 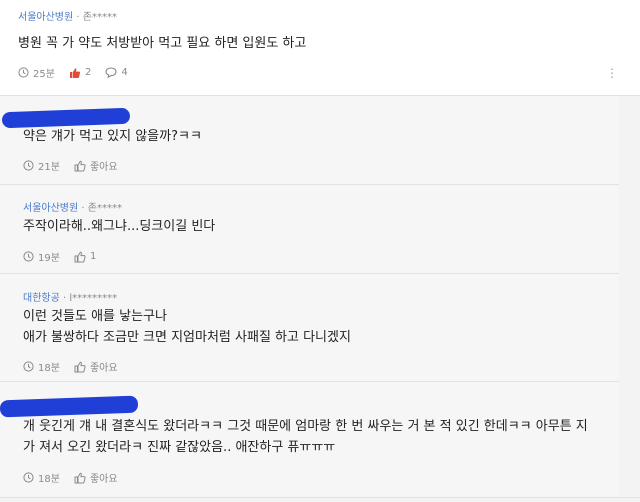 What do you see at coordinates (41, 298) in the screenshot?
I see `company-name: 대한항공` at bounding box center [41, 298].